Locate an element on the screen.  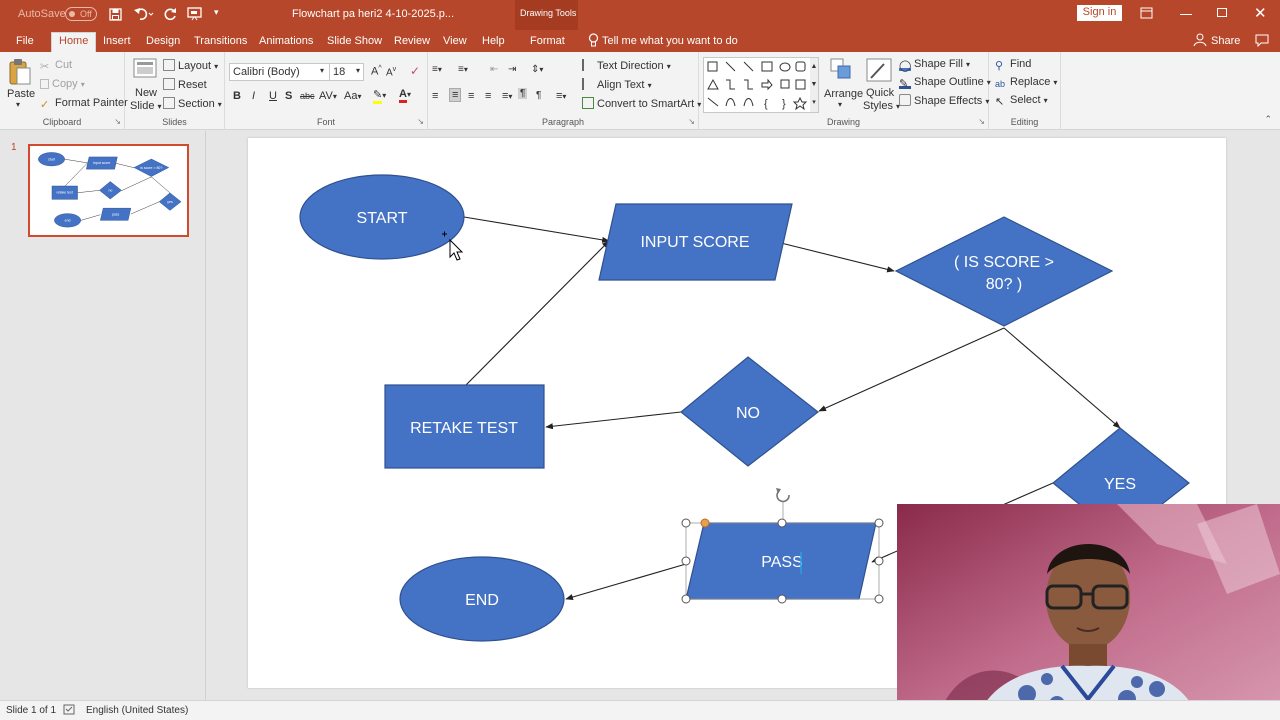
tab-home: Home is located at coordinates (74, 42).